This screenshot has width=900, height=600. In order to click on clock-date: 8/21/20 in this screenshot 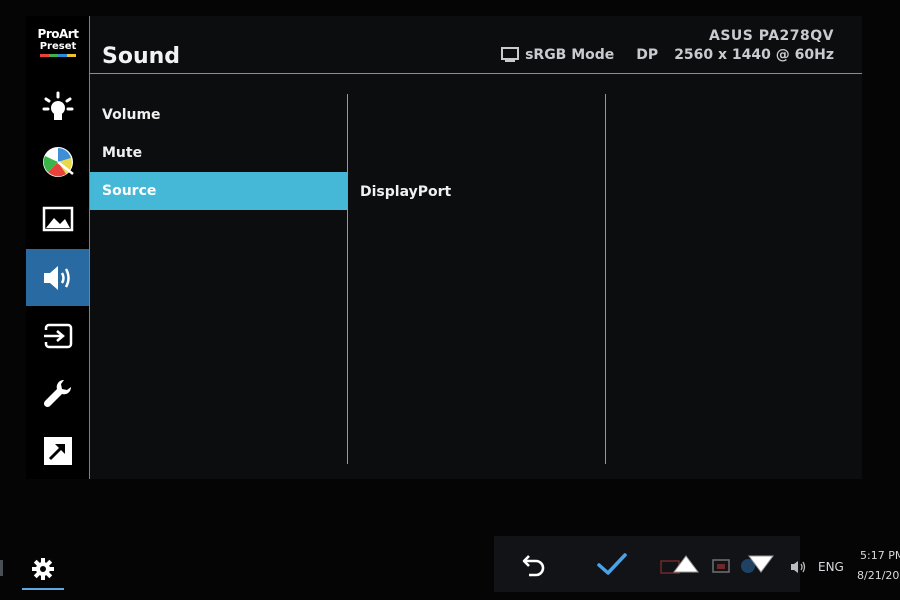, I will do `click(878, 575)`.